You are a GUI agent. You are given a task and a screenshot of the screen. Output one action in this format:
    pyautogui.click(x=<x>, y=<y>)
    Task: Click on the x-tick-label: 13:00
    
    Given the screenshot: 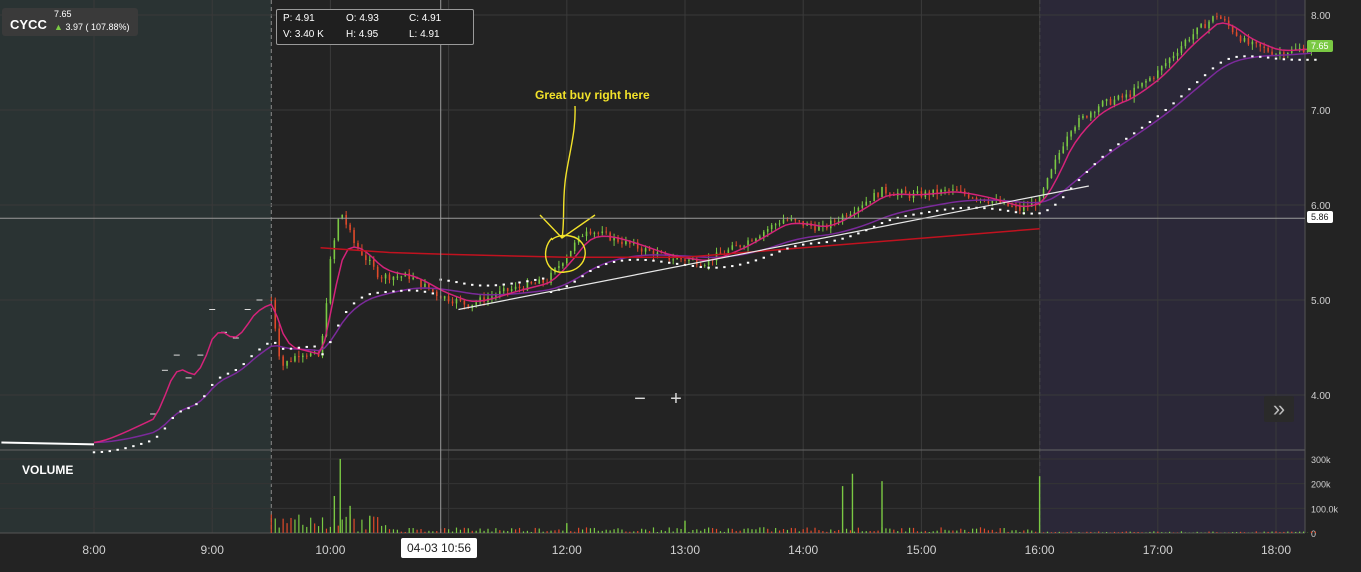 What is the action you would take?
    pyautogui.click(x=685, y=550)
    